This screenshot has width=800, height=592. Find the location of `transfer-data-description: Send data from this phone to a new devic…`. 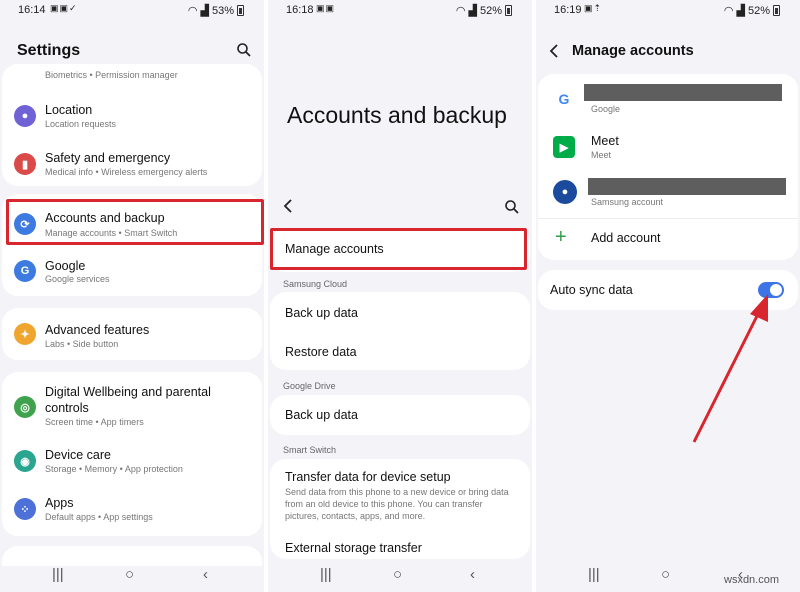

transfer-data-description: Send data from this phone to a new devic… is located at coordinates (397, 504).